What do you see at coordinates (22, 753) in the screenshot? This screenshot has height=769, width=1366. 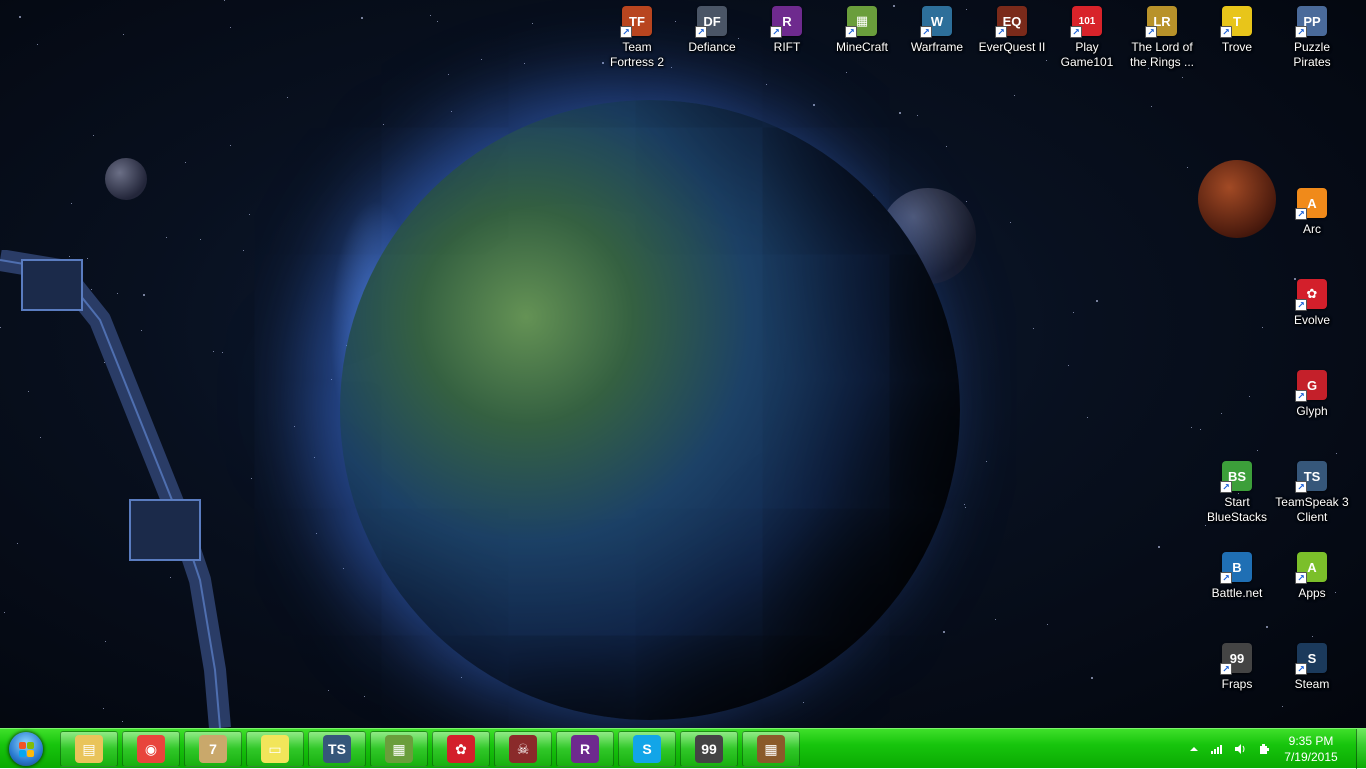 I see `flag-quad-blue` at bounding box center [22, 753].